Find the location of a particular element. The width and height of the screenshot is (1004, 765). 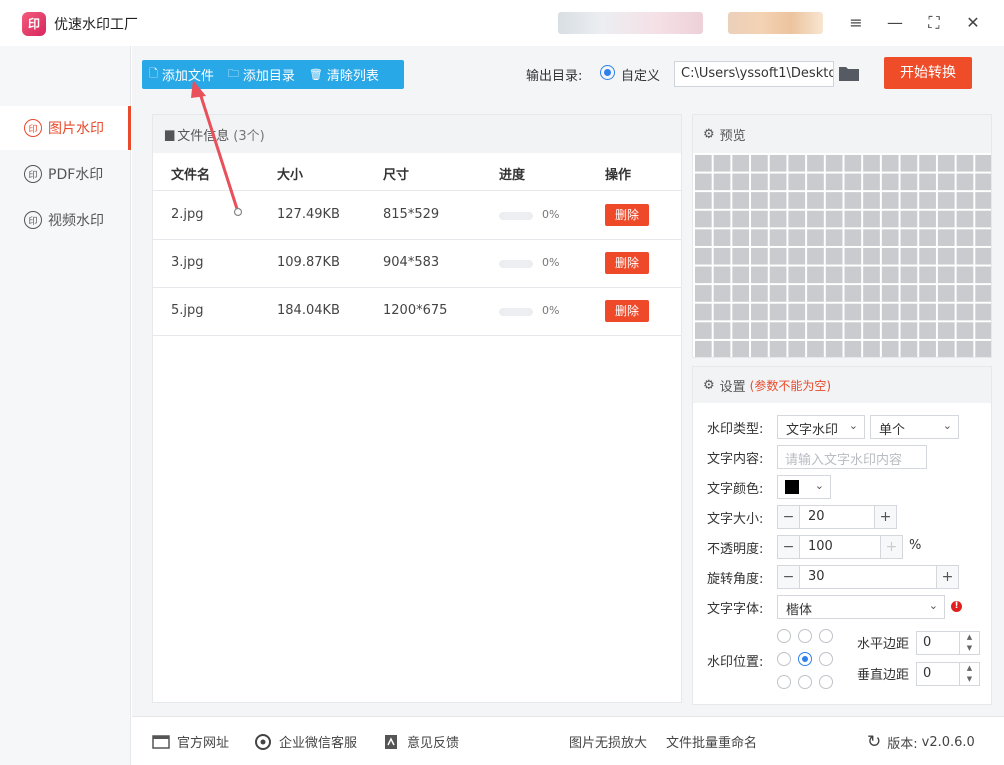

settings-title: 设置 is located at coordinates (732, 387).